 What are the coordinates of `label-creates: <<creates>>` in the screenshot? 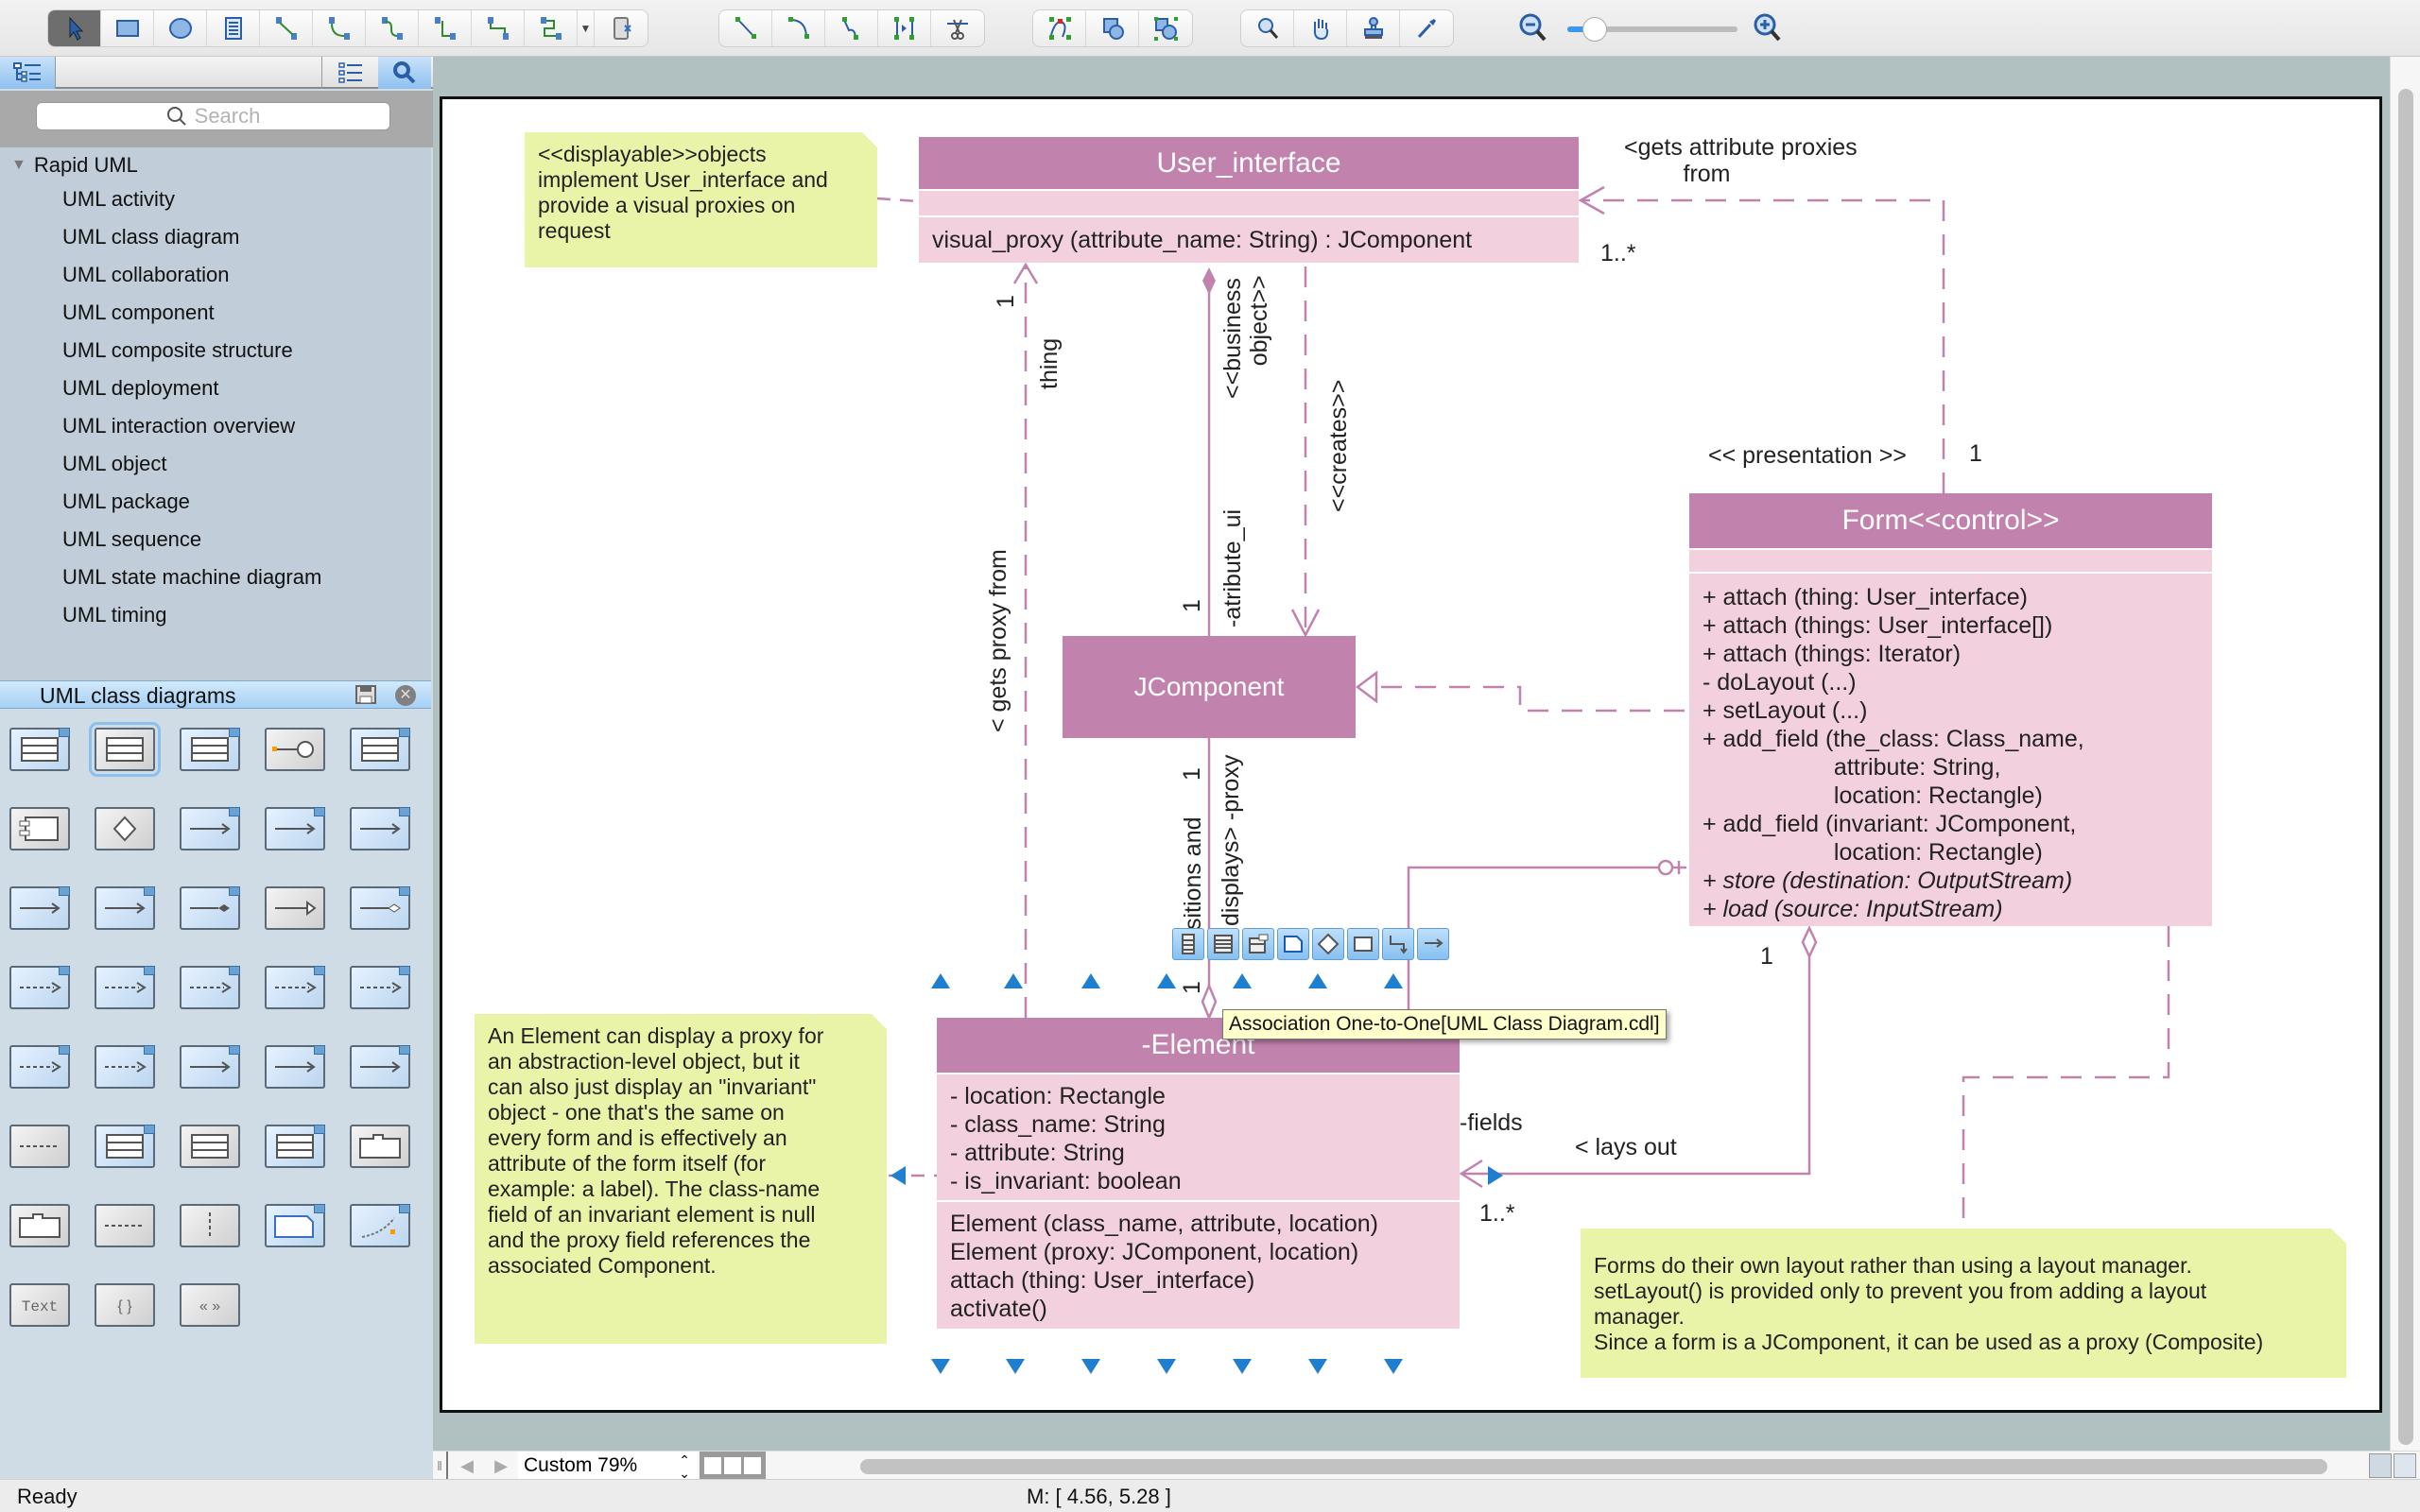 It's located at (1338, 445).